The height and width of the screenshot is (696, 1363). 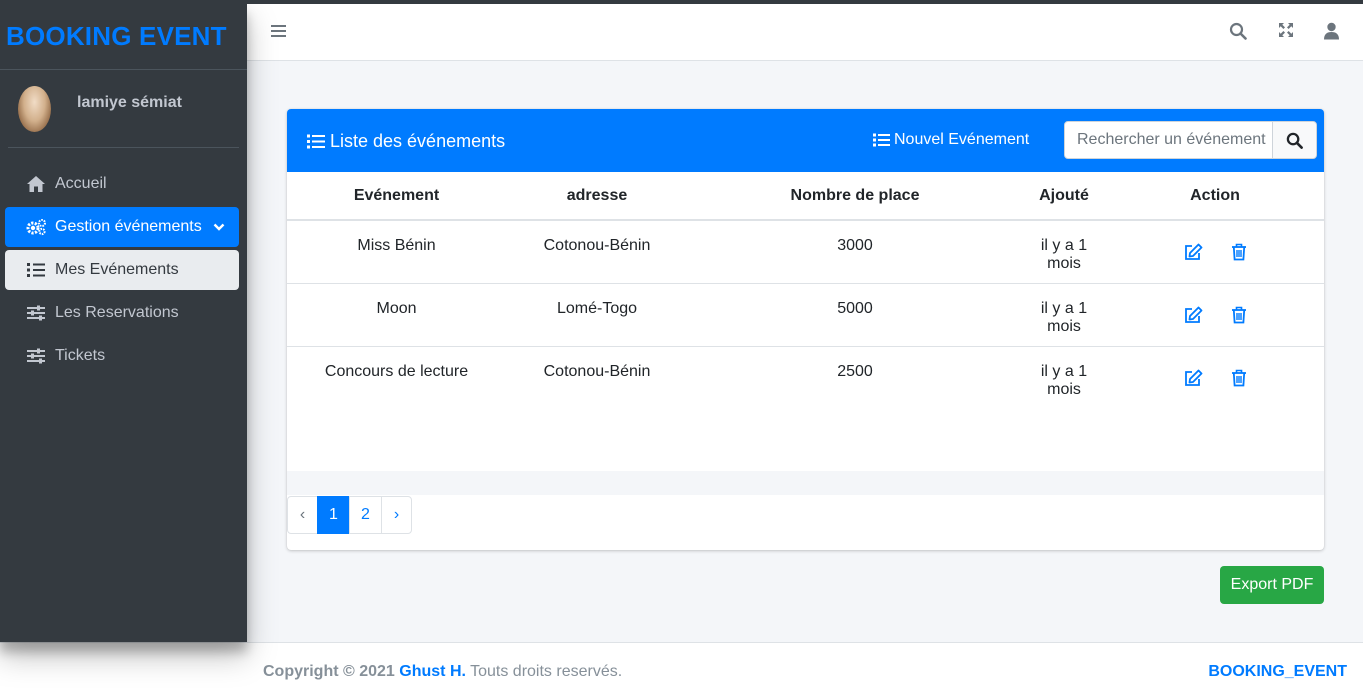 I want to click on column-header-places: Nombre de place, so click(x=855, y=196).